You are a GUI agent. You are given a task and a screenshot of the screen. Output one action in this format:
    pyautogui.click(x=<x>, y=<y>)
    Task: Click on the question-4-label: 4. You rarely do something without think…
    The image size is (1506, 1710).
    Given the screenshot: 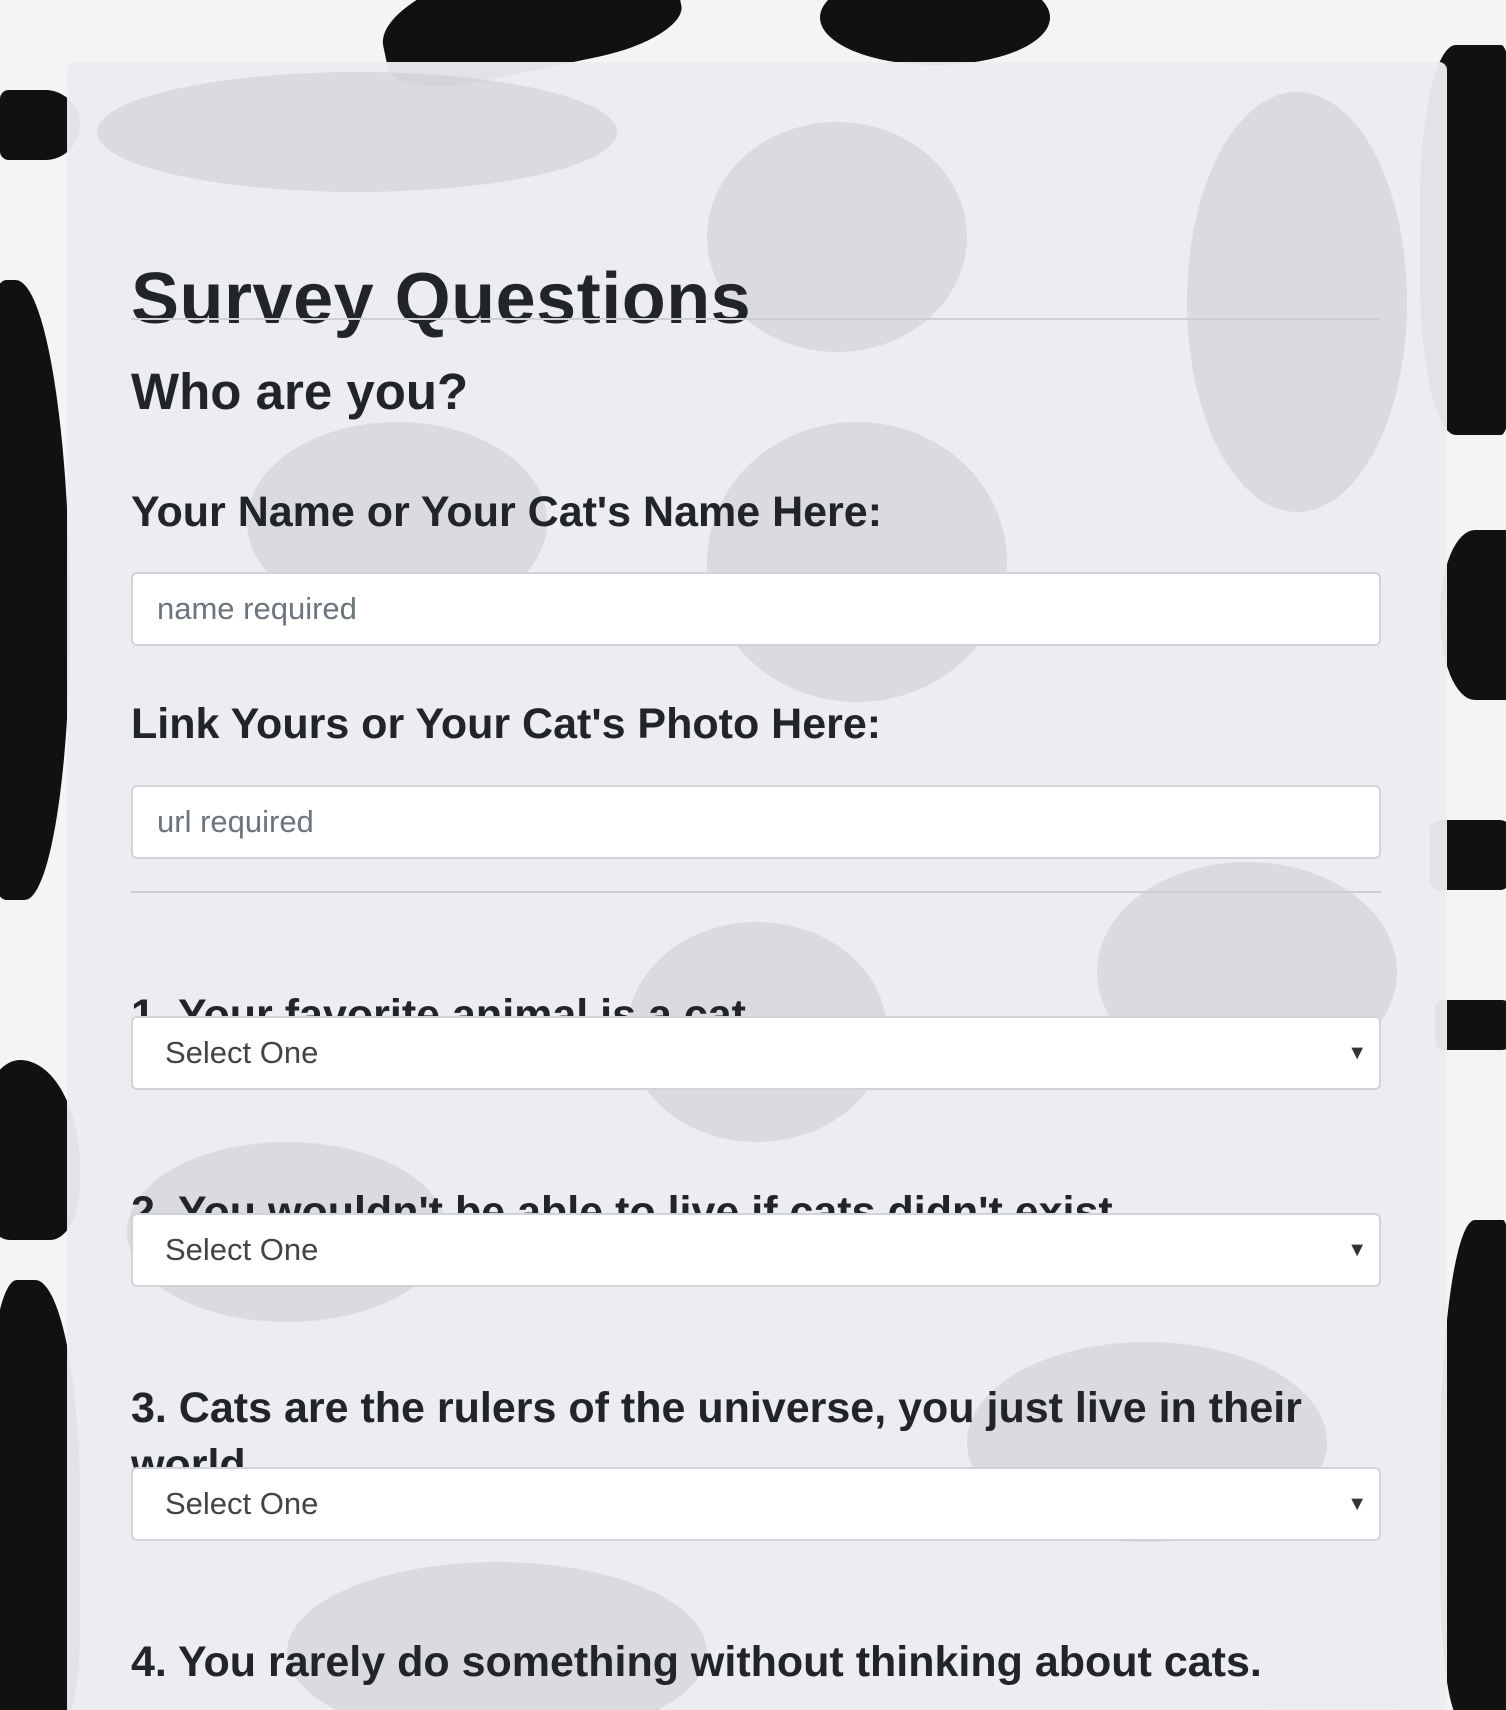 What is the action you would take?
    pyautogui.click(x=696, y=1662)
    